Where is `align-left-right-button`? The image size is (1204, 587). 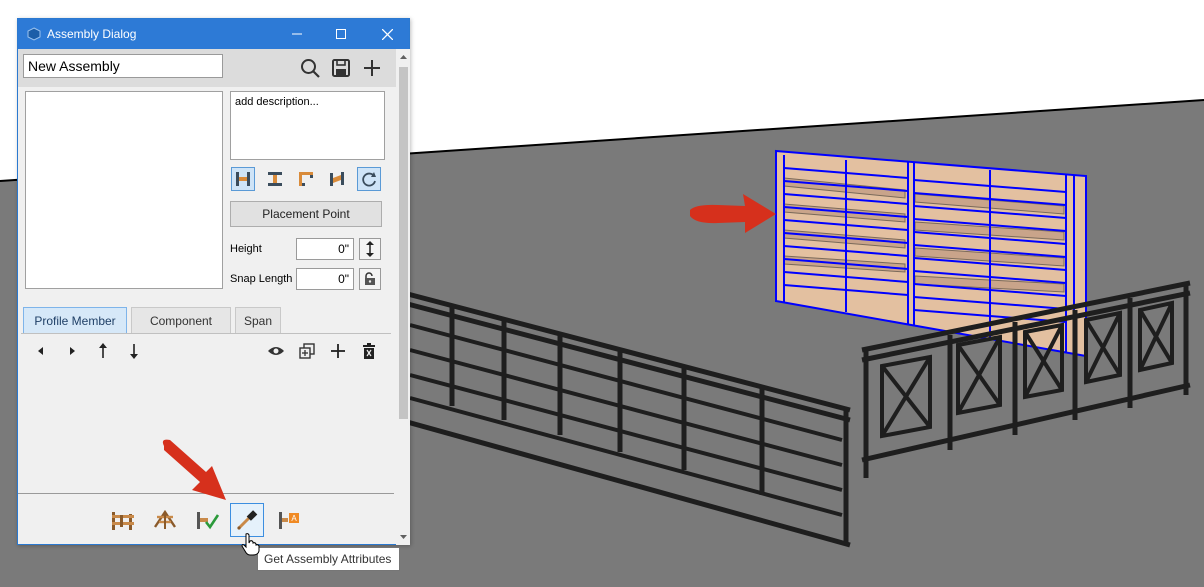
align-left-right-button is located at coordinates (243, 179).